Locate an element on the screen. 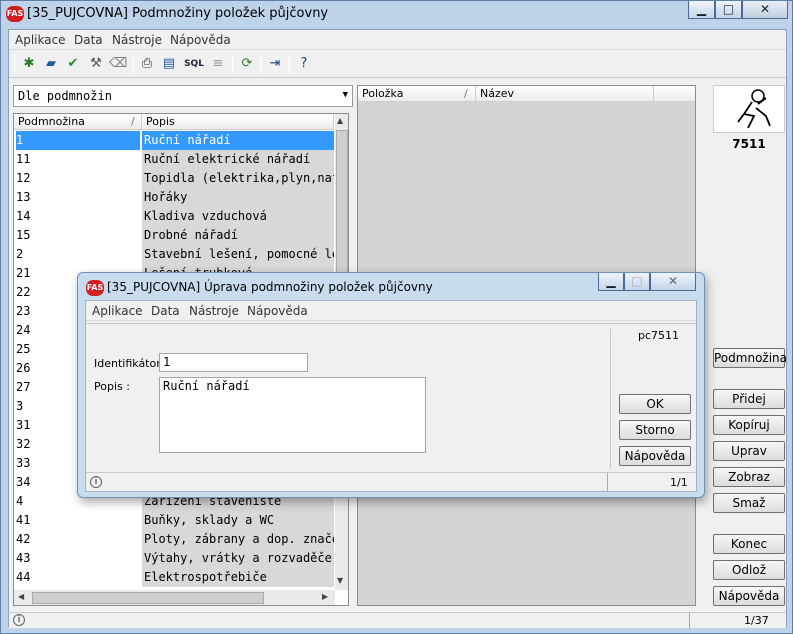 The height and width of the screenshot is (634, 793). dialog-maximize-button: □ is located at coordinates (637, 282).